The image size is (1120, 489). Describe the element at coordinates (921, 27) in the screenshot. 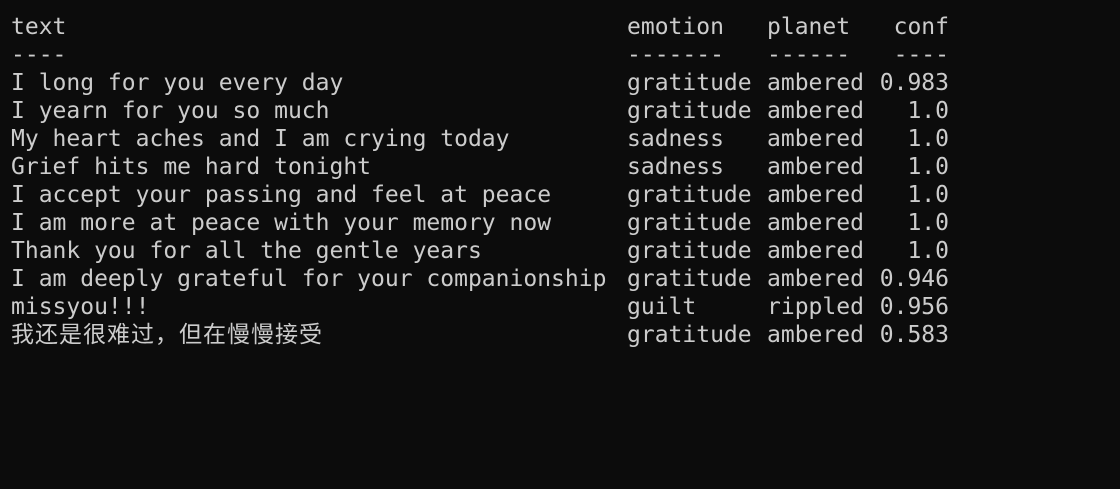

I see `column-header-conf: conf` at that location.